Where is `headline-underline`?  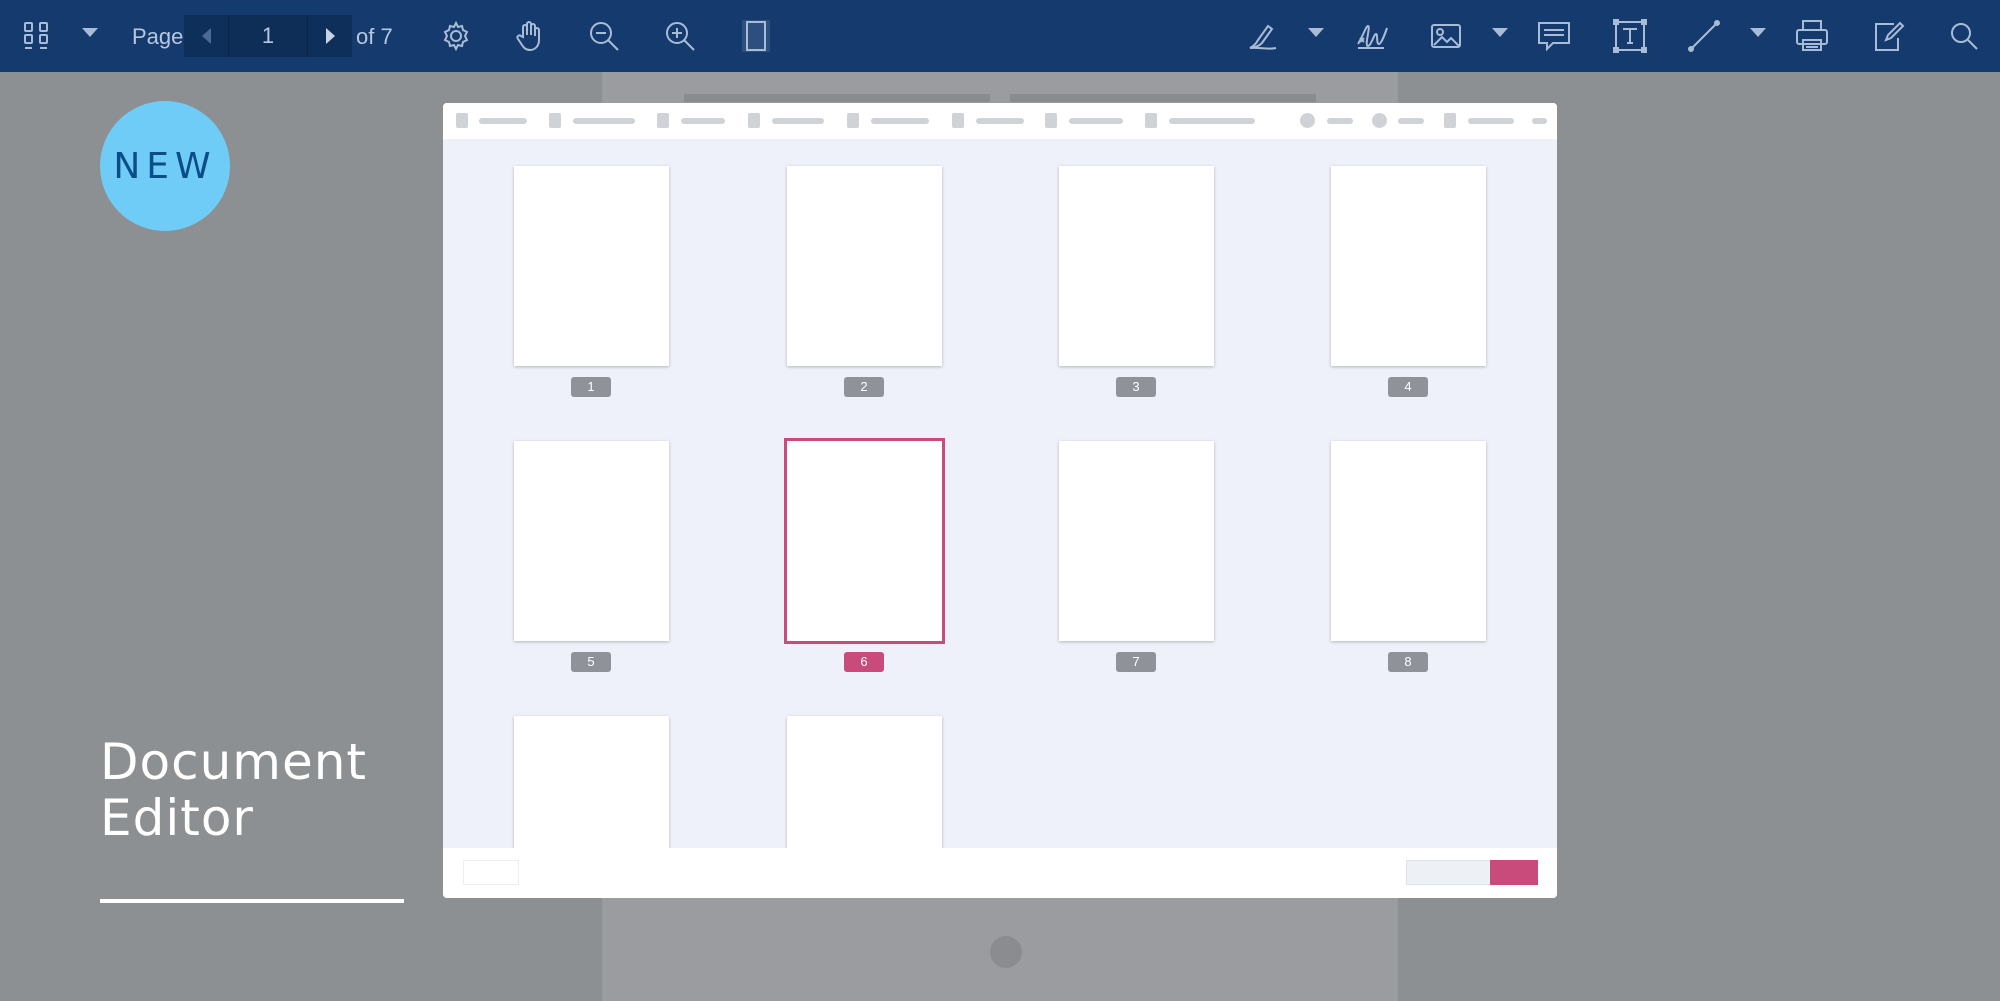 headline-underline is located at coordinates (252, 901).